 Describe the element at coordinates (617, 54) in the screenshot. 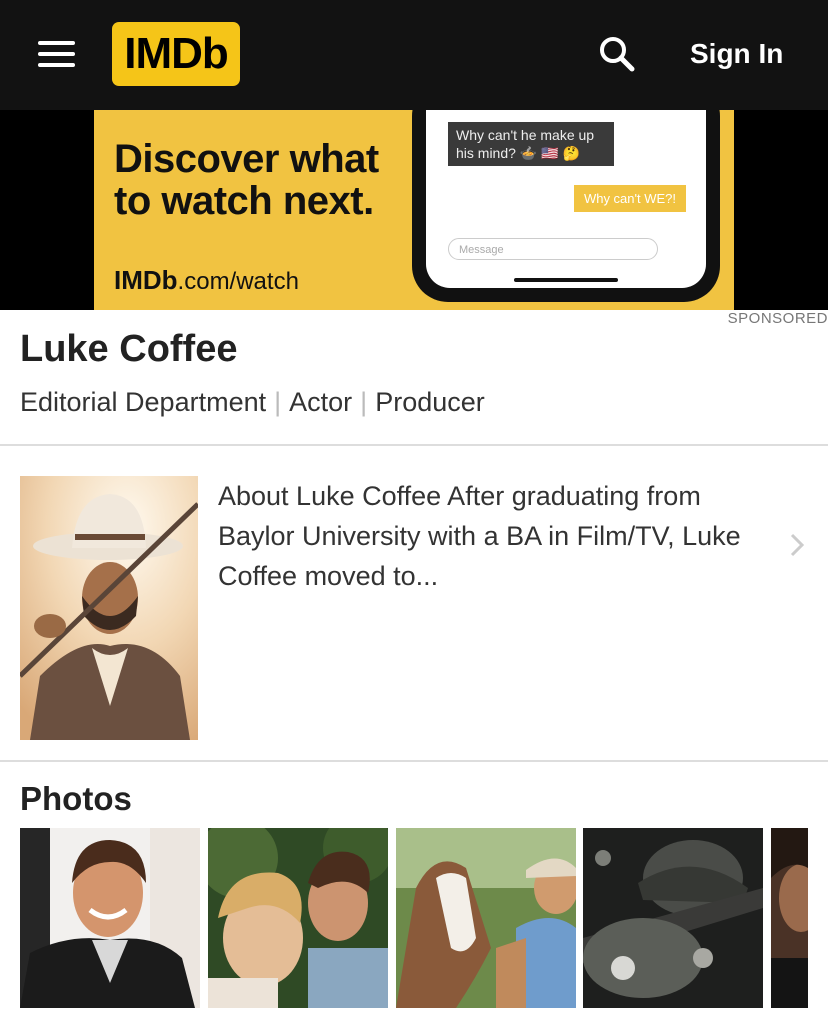

I see `search-icon` at that location.